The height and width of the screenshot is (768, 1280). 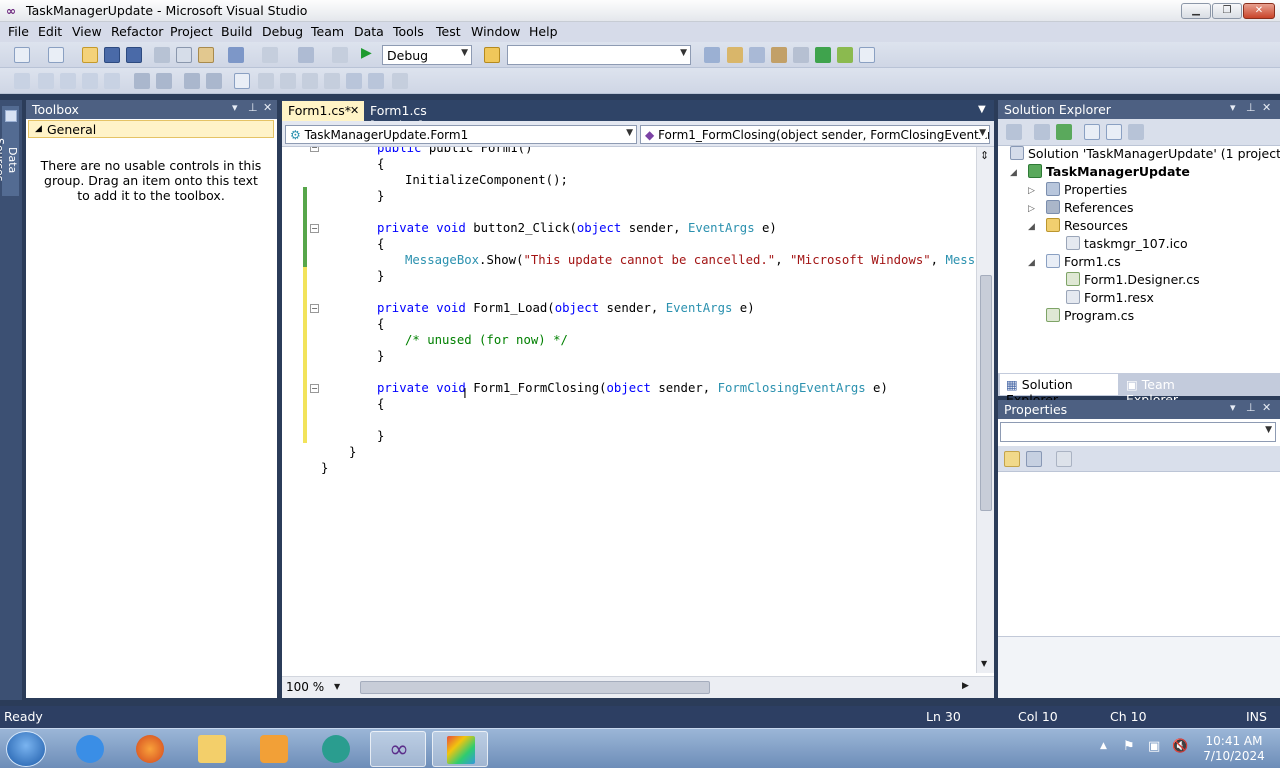 I want to click on next-bookmark-in-document-icon, so click(x=376, y=81).